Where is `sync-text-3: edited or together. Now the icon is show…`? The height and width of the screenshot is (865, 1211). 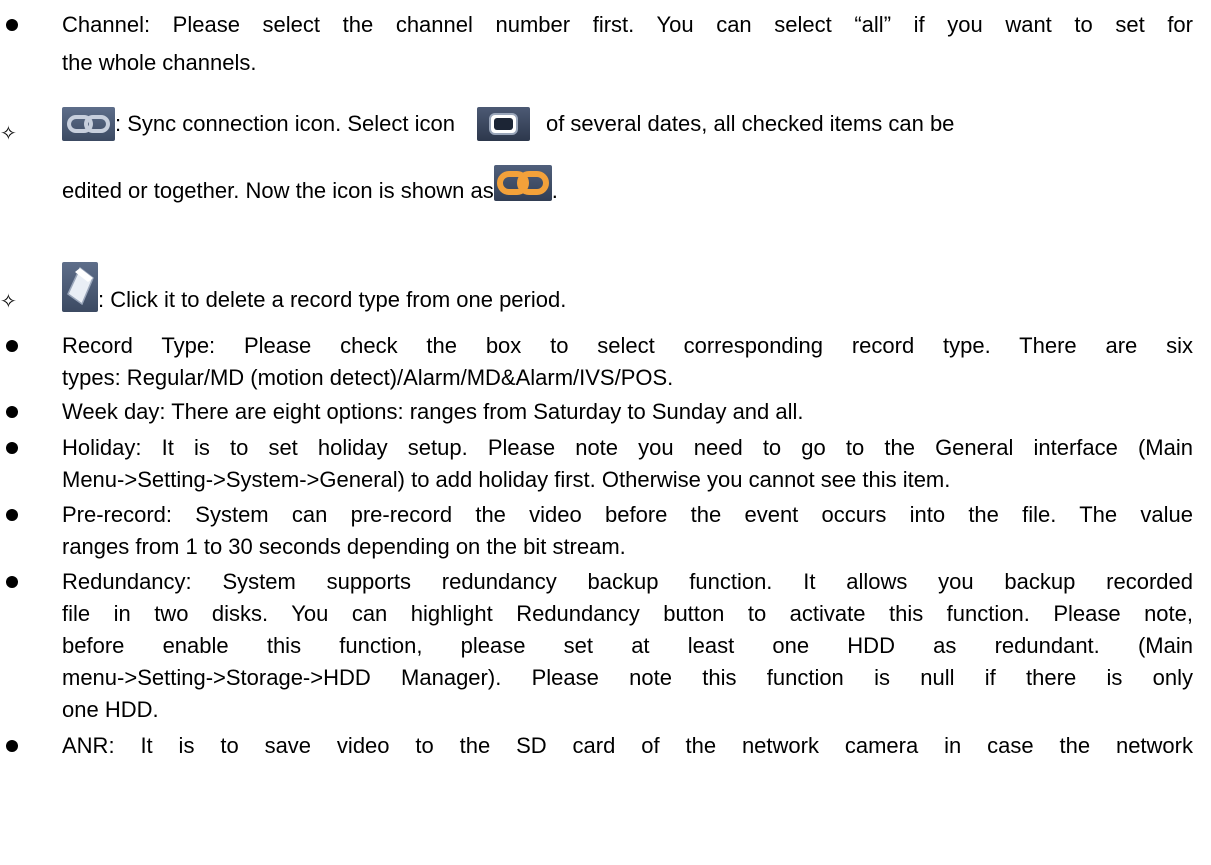 sync-text-3: edited or together. Now the icon is show… is located at coordinates (278, 190).